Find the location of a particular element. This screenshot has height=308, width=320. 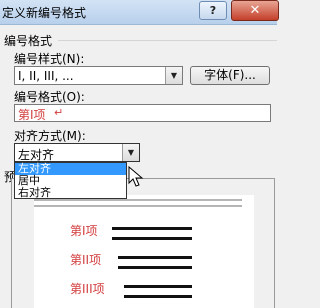

close-button: ✕ is located at coordinates (255, 10).